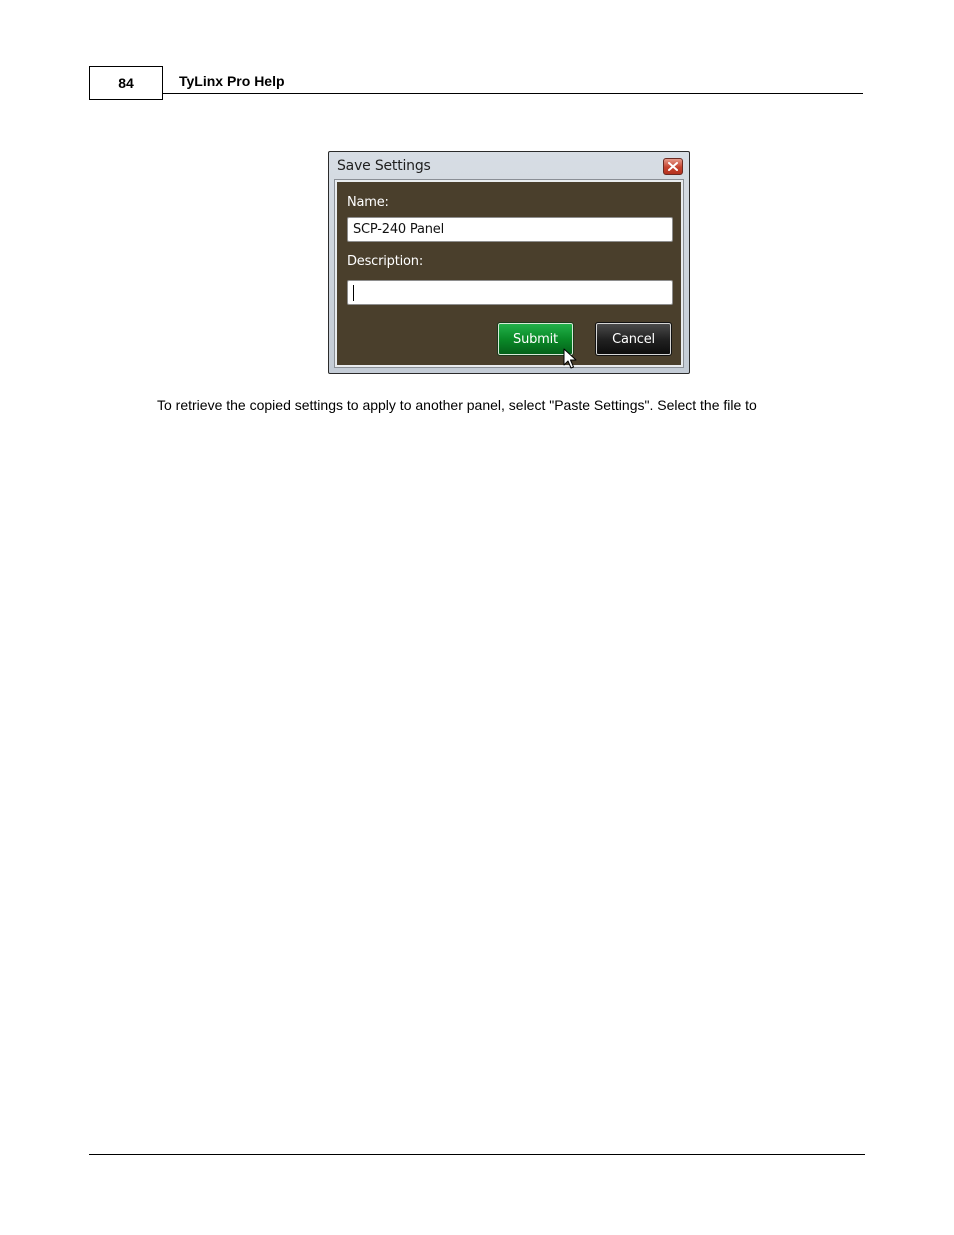 The height and width of the screenshot is (1235, 954). What do you see at coordinates (477, 1154) in the screenshot?
I see `footer-divider` at bounding box center [477, 1154].